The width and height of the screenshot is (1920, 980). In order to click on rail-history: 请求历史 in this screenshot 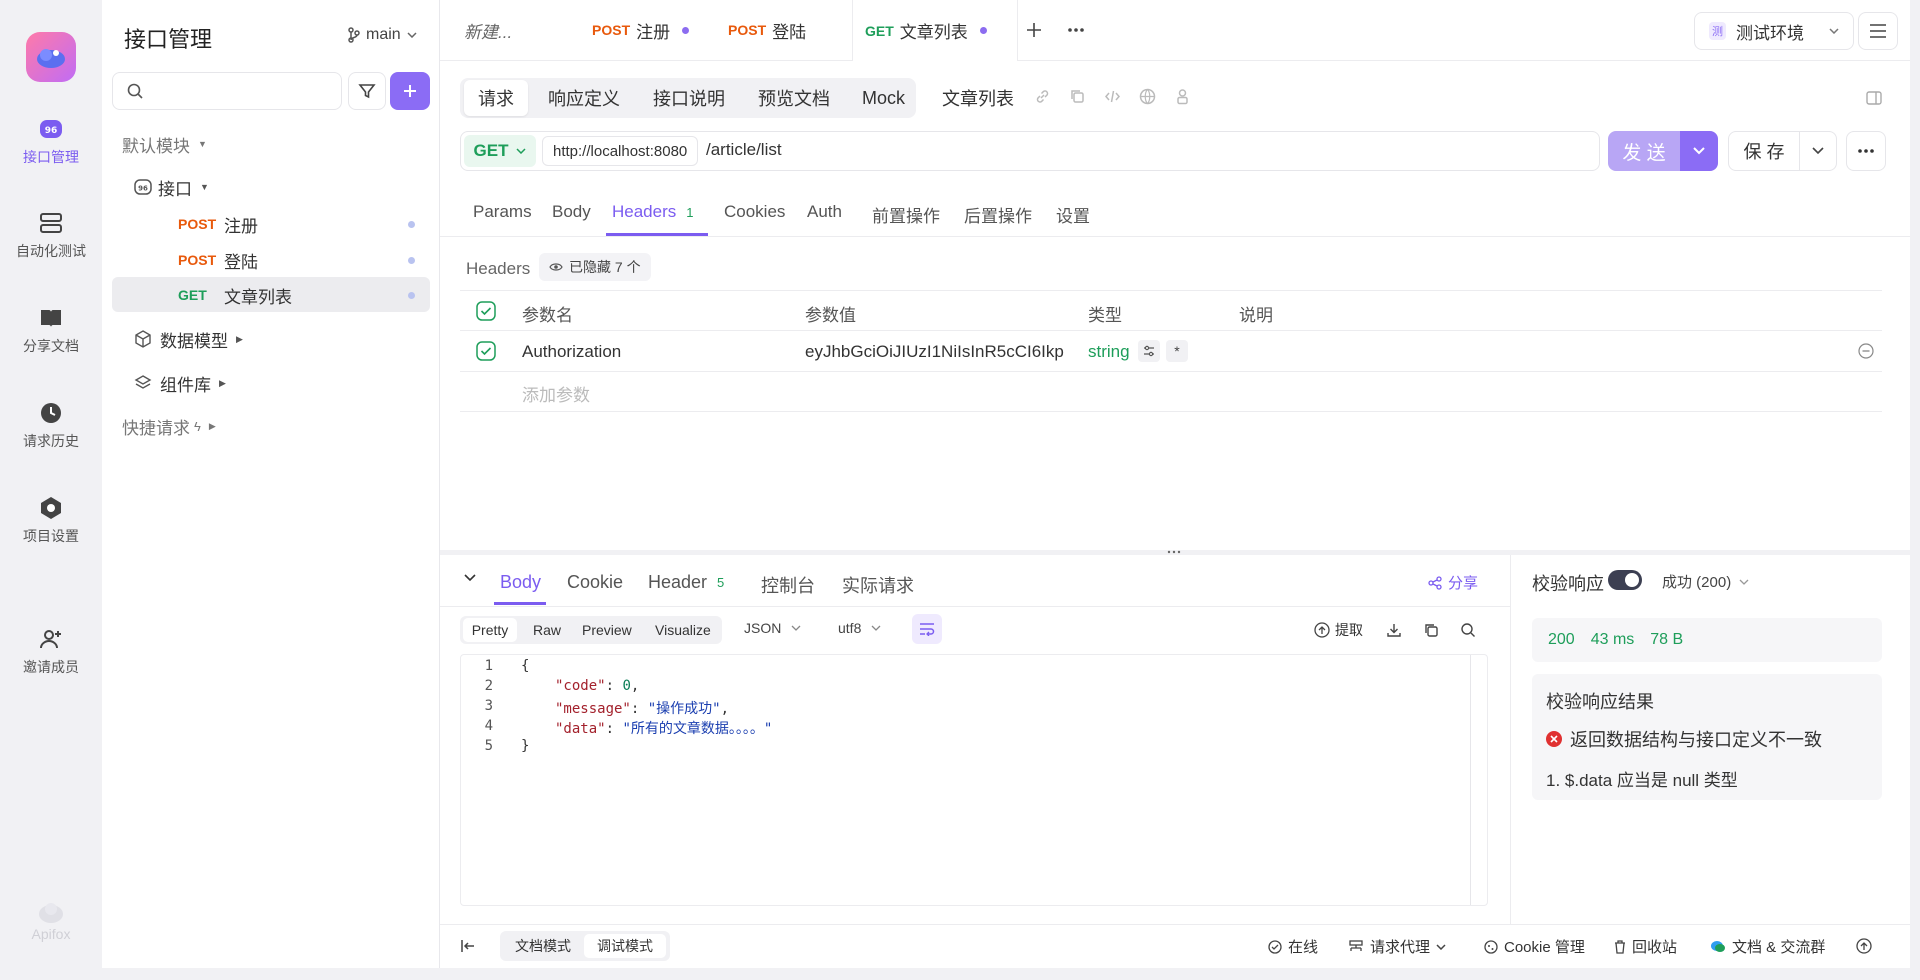, I will do `click(51, 425)`.